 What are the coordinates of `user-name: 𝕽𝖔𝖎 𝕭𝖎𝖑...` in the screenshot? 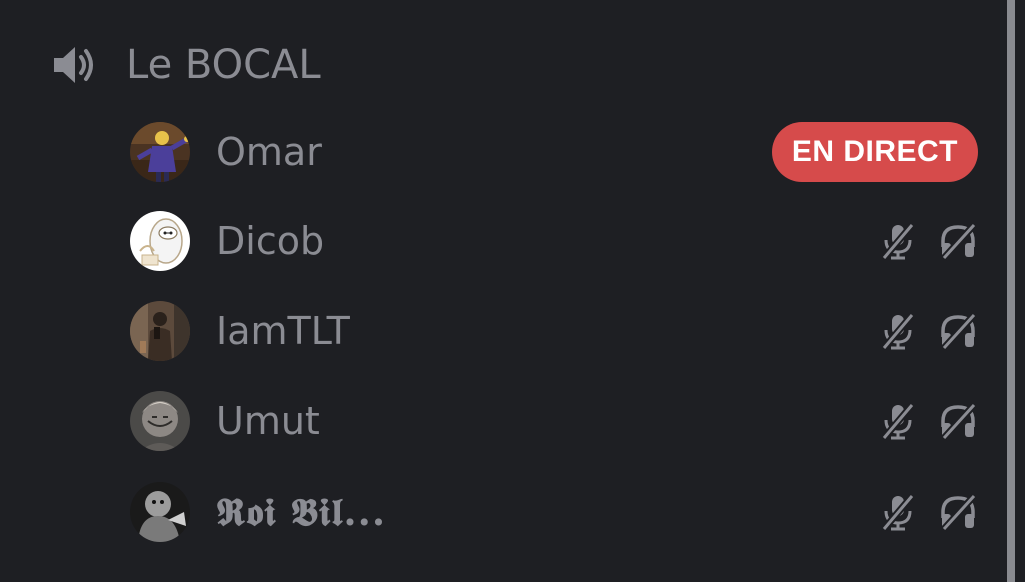 It's located at (301, 511).